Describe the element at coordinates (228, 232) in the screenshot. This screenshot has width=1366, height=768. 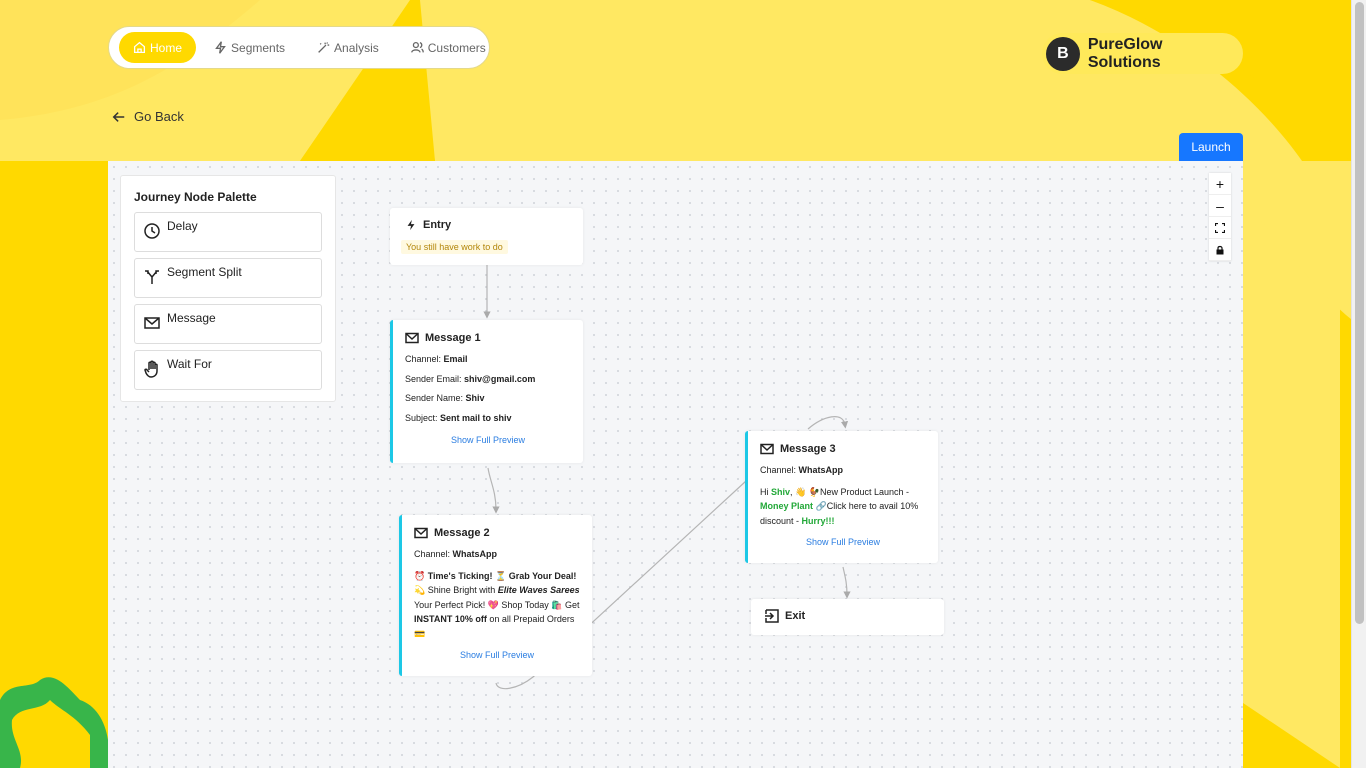
I see `palette-item-delay: Delay` at that location.